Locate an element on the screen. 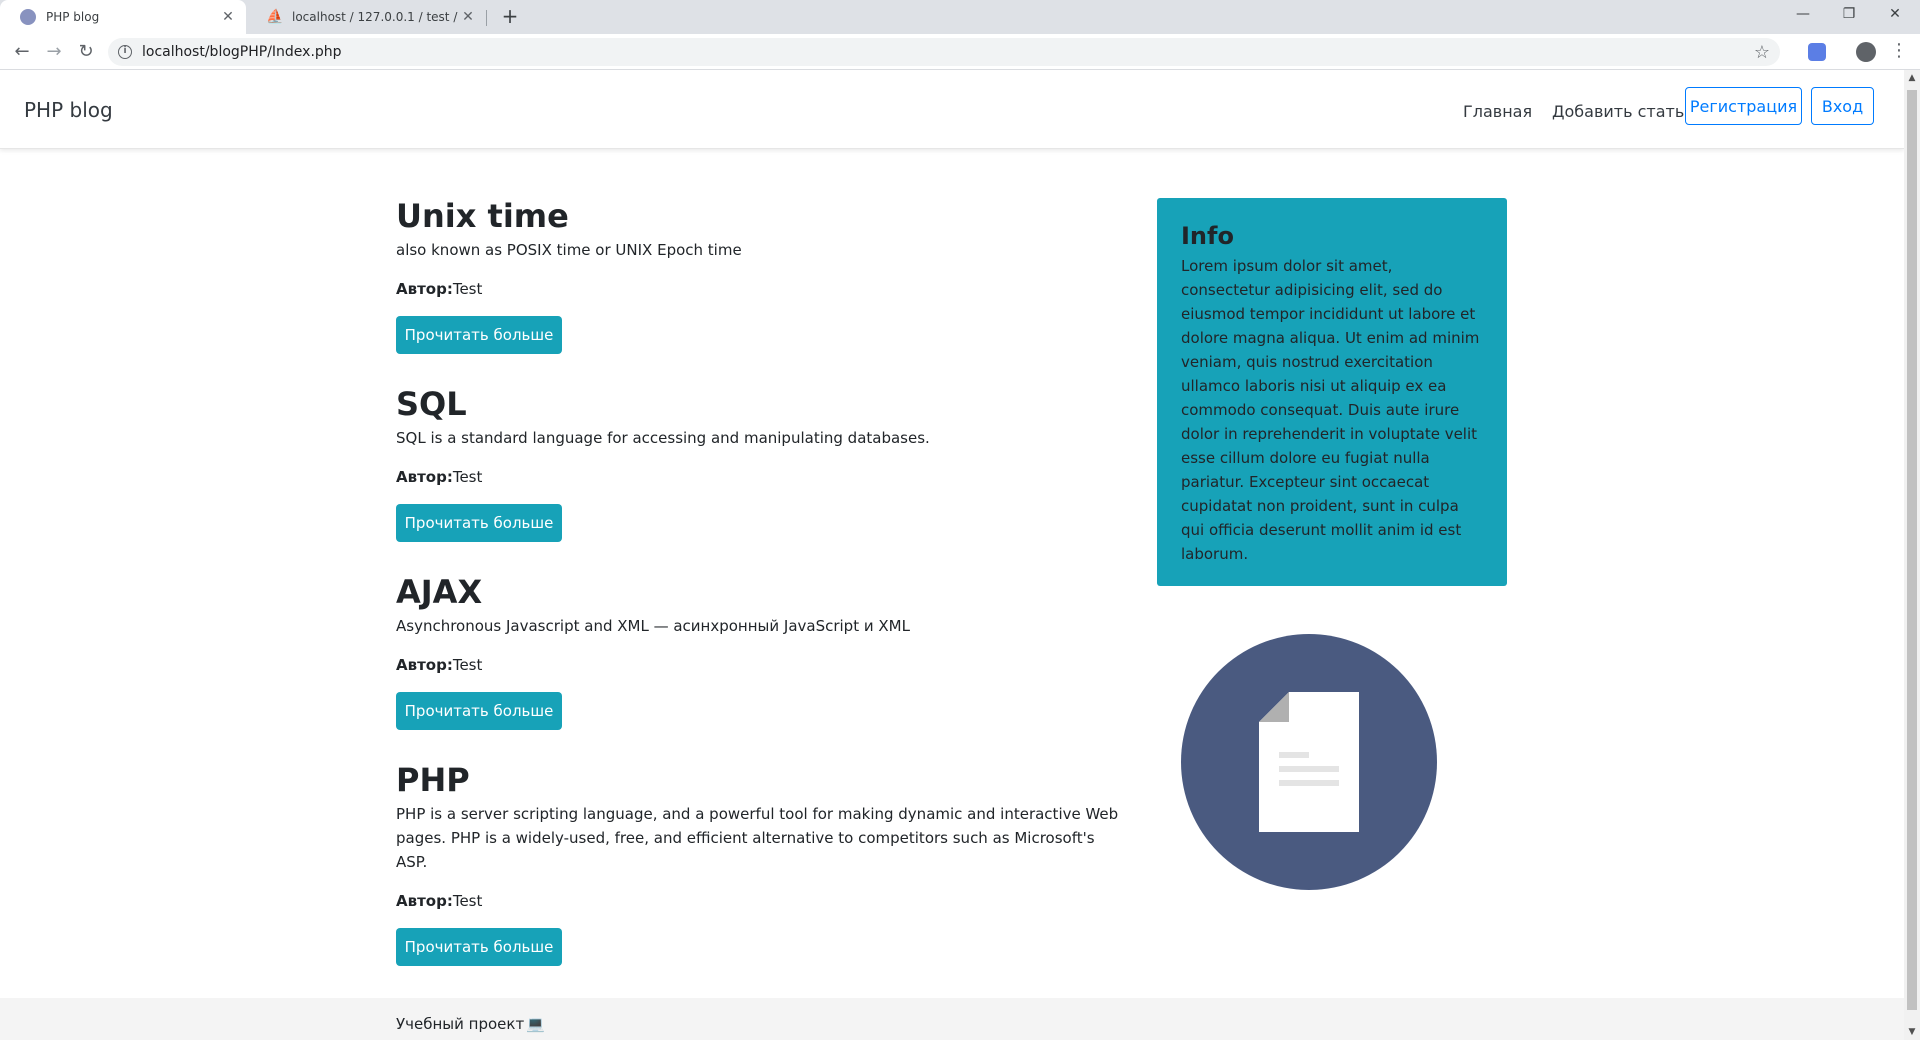 This screenshot has height=1040, width=1920. site-footer: Учебный проект 💻 is located at coordinates (952, 1019).